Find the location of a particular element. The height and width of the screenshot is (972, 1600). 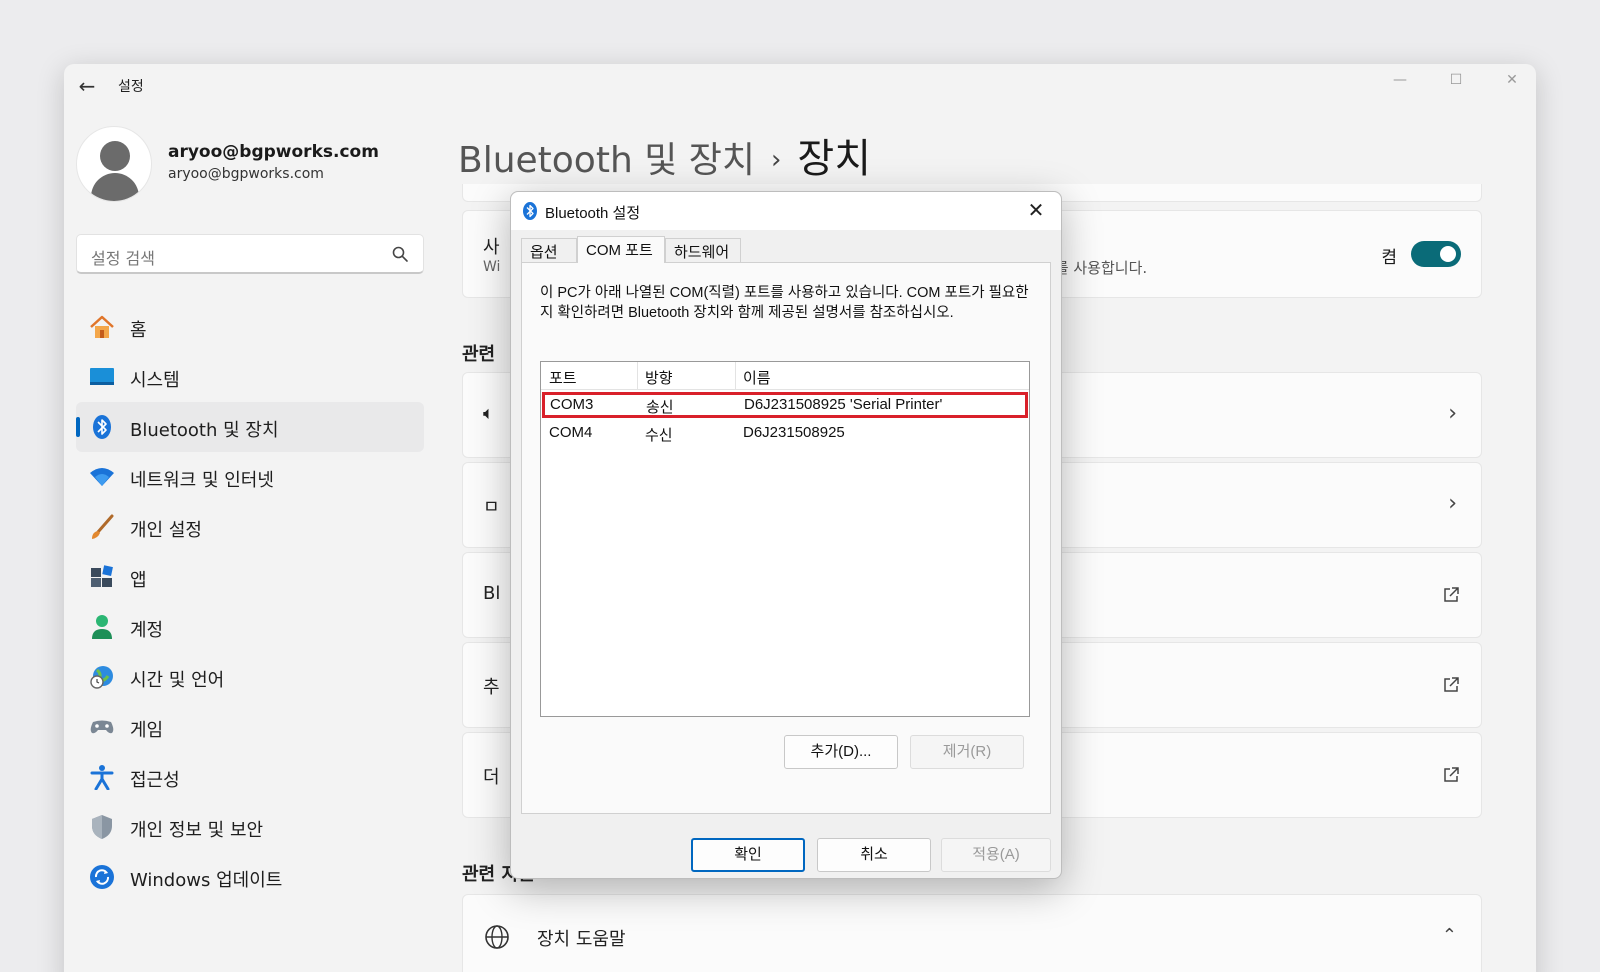

user-profile: aryoo@bgpworks.com aryoo@bgpworks.com is located at coordinates (266, 166).